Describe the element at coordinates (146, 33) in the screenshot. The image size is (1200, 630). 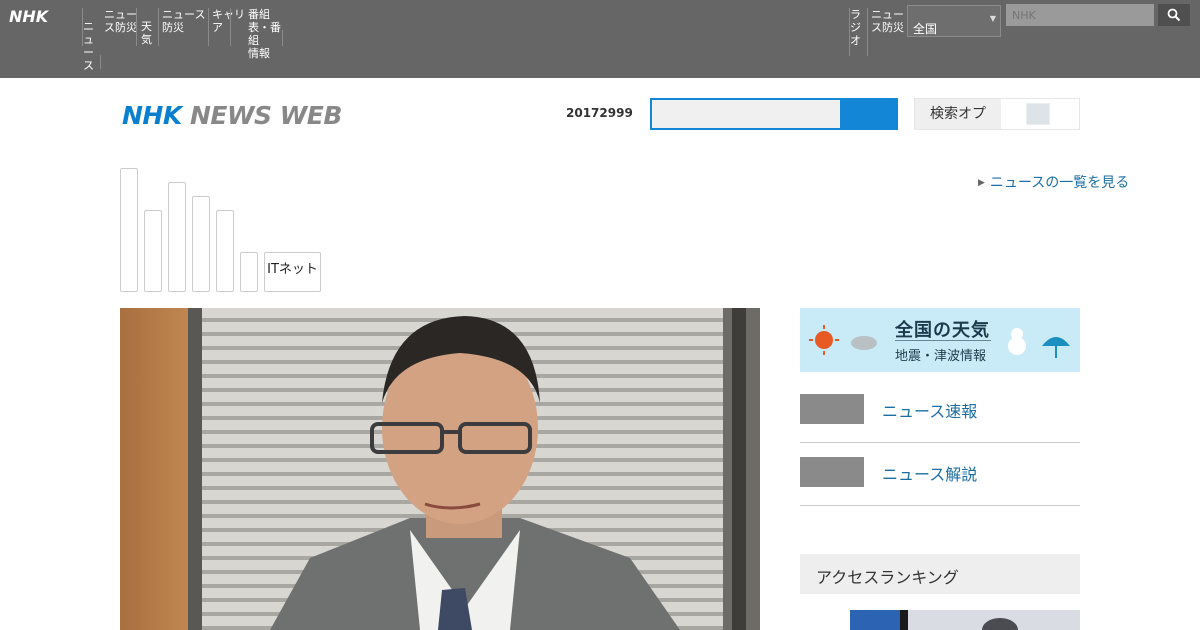
I see `nav-item-label: 天気` at that location.